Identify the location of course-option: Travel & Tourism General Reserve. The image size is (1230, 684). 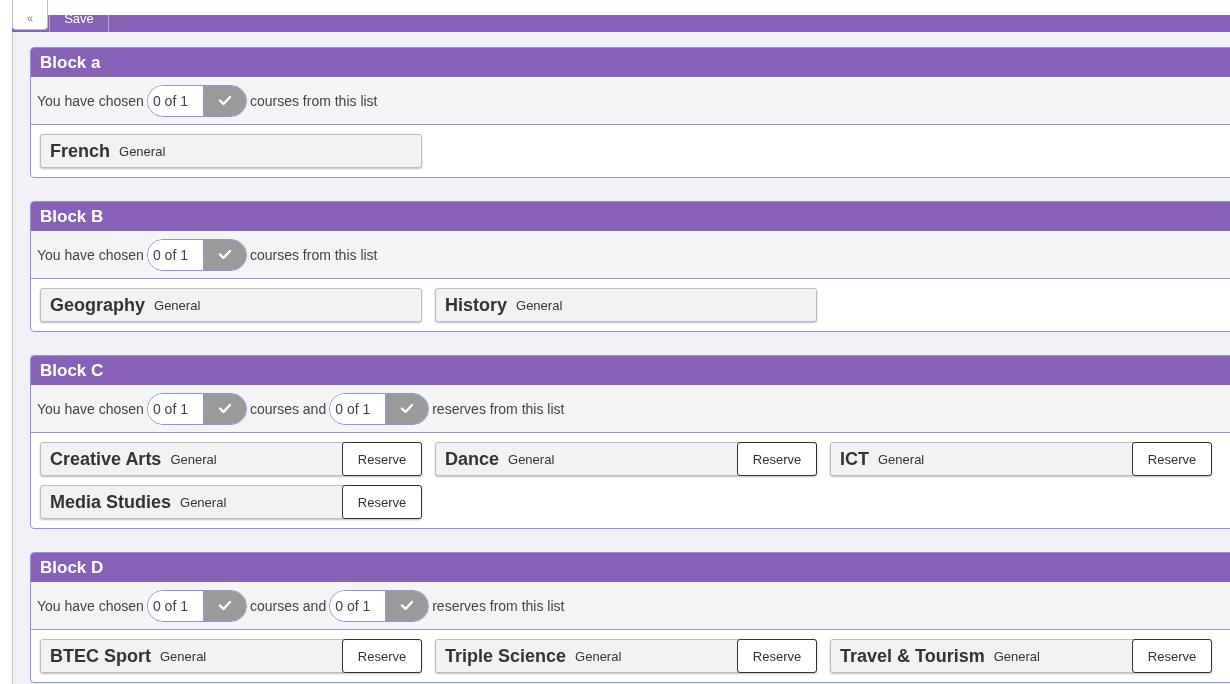
(1021, 656).